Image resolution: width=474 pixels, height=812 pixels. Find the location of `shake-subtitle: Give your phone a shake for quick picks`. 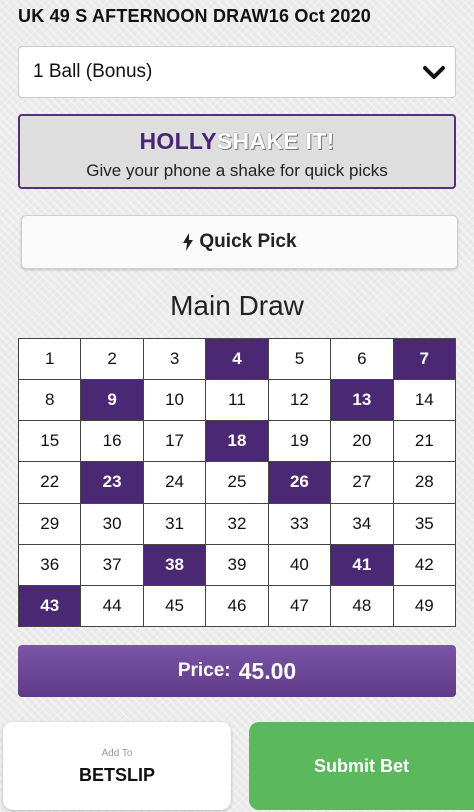

shake-subtitle: Give your phone a shake for quick picks is located at coordinates (237, 170).